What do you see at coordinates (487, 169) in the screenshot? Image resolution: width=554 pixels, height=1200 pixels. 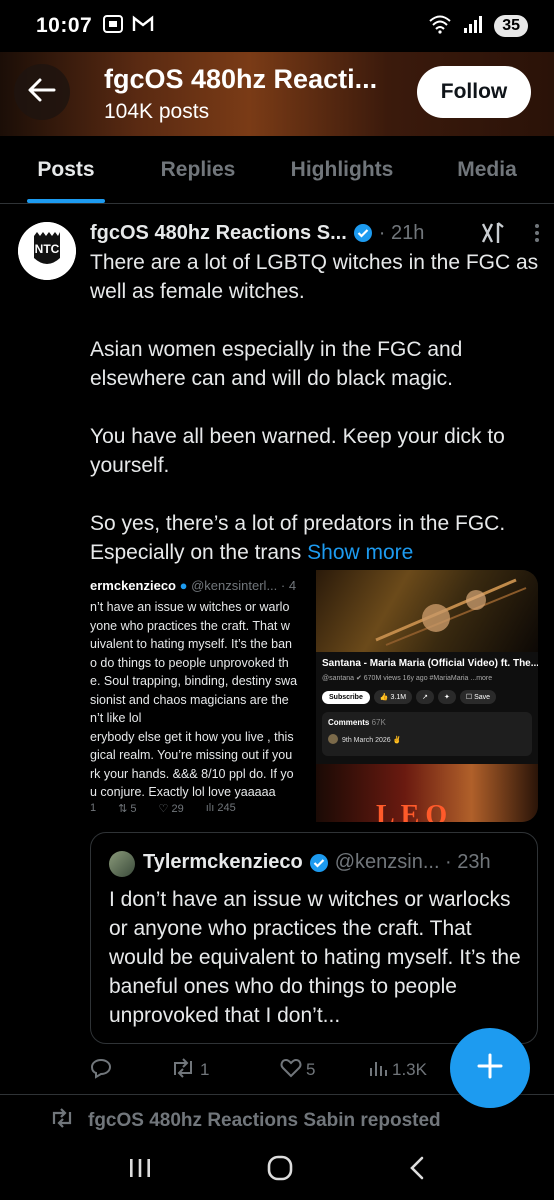 I see `tab-media: Media` at bounding box center [487, 169].